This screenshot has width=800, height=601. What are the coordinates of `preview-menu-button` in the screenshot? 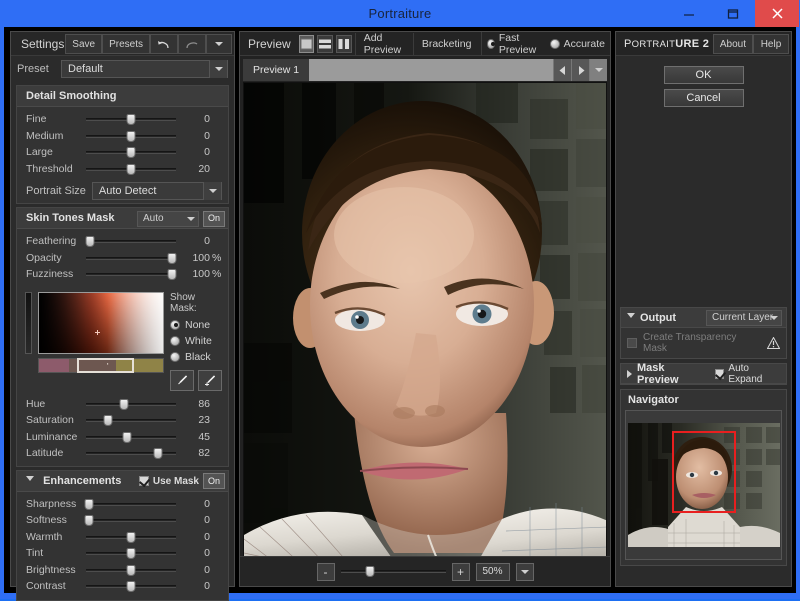 It's located at (598, 70).